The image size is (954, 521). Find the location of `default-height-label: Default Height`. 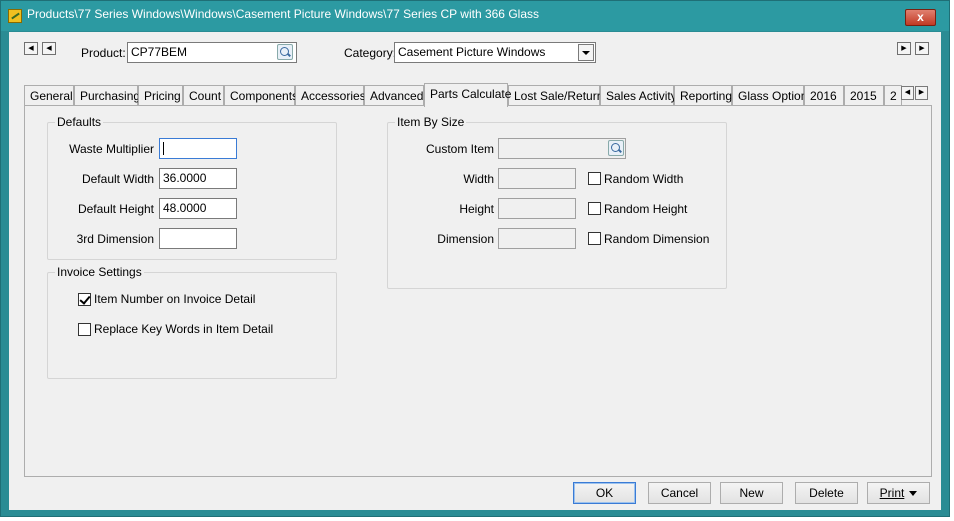

default-height-label: Default Height is located at coordinates (115, 209).